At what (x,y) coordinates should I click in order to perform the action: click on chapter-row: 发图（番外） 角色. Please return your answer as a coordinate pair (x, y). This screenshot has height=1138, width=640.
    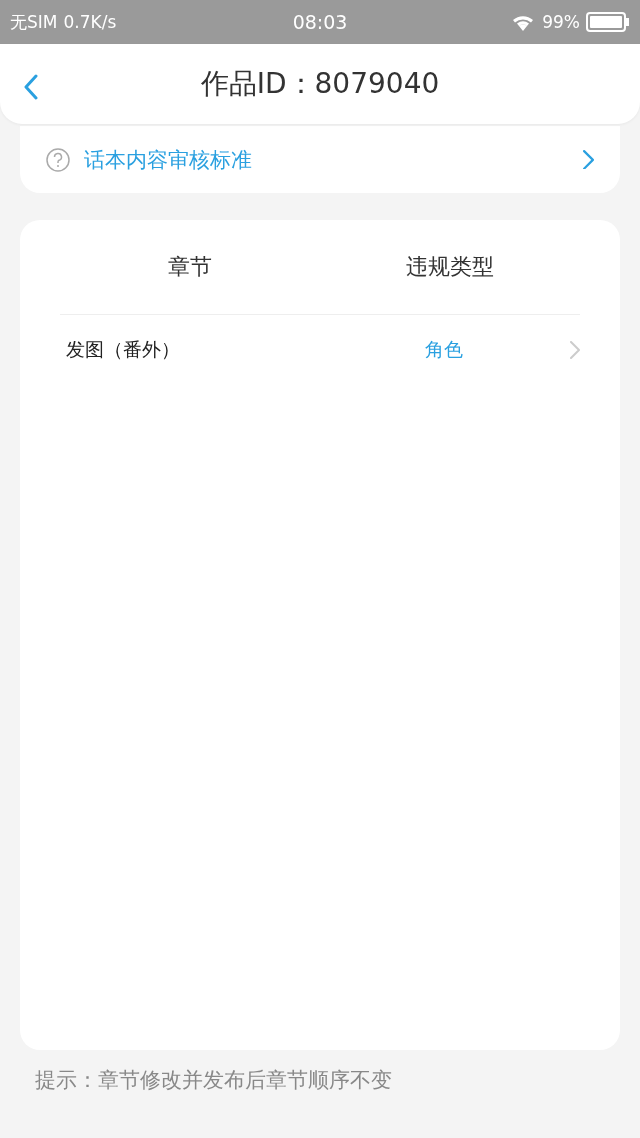
    Looking at the image, I should click on (320, 350).